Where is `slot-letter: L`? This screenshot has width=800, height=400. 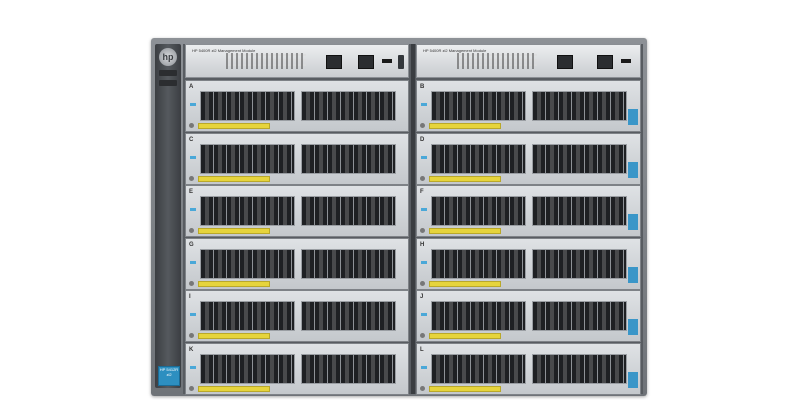
slot-letter: L is located at coordinates (422, 349).